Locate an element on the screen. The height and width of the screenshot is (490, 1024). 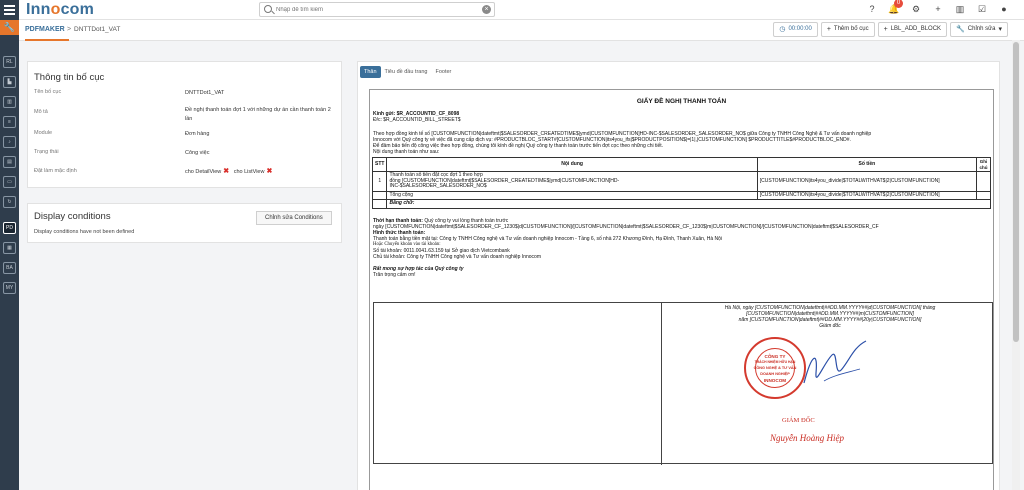
col-stt: STT is located at coordinates (379, 164).